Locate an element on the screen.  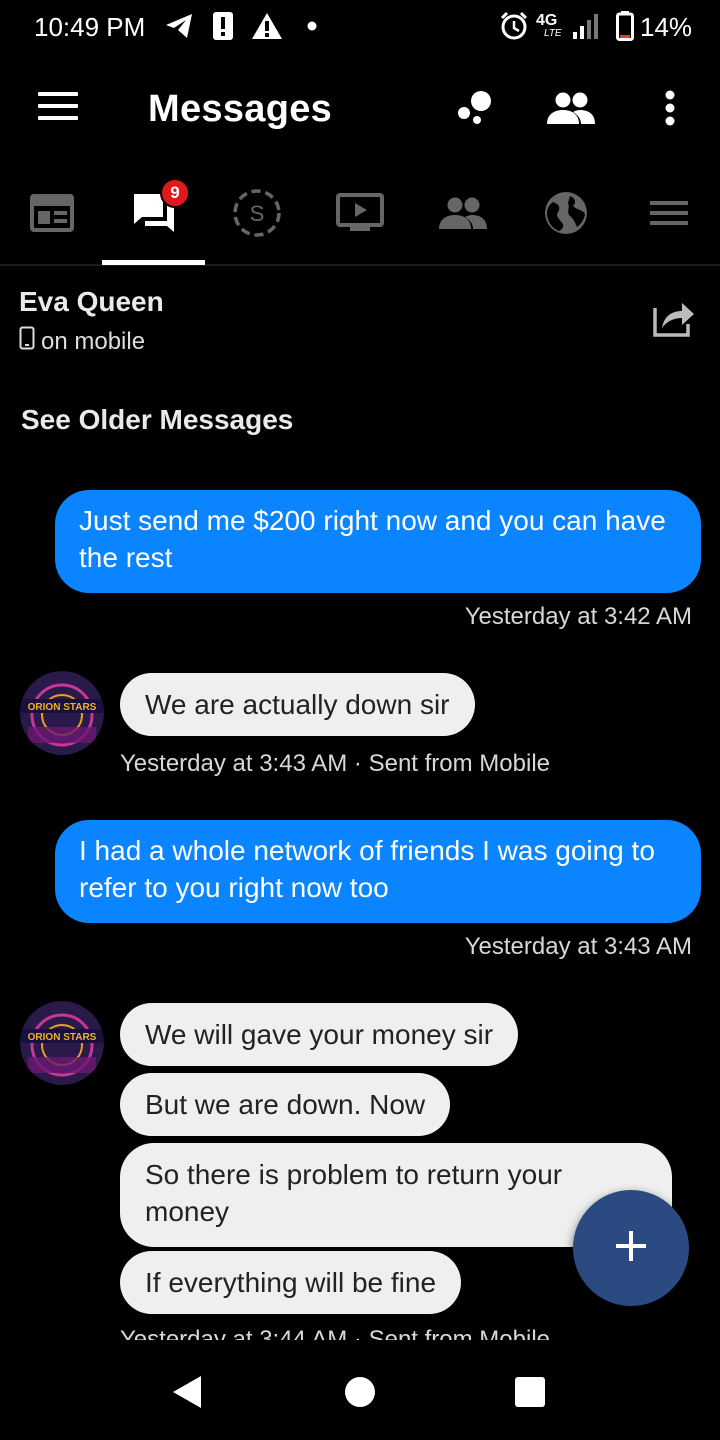
battery-icon is located at coordinates (625, 26).